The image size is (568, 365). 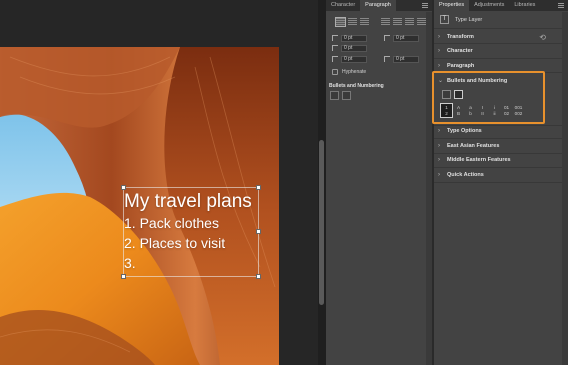 I want to click on properties-panel-tabs: Properties Adjustments Libraries, so click(x=501, y=5).